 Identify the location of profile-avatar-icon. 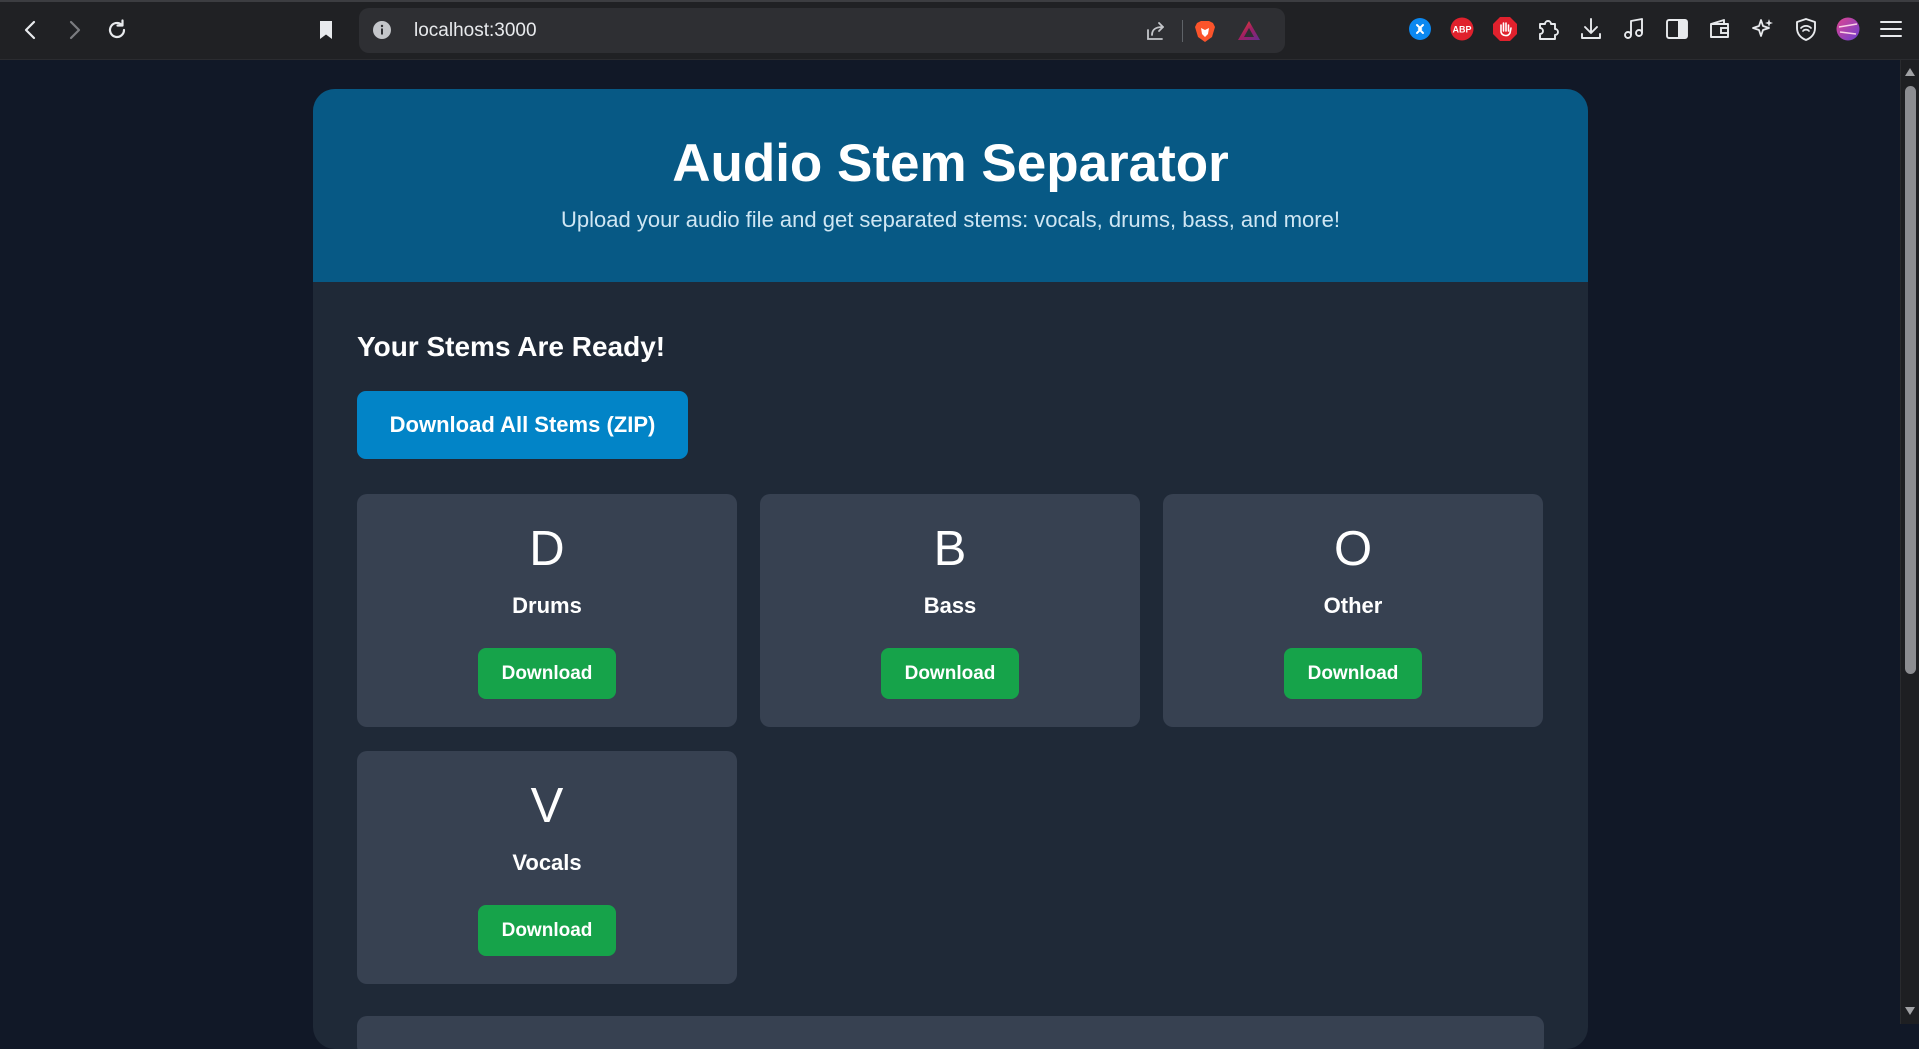
(1848, 29).